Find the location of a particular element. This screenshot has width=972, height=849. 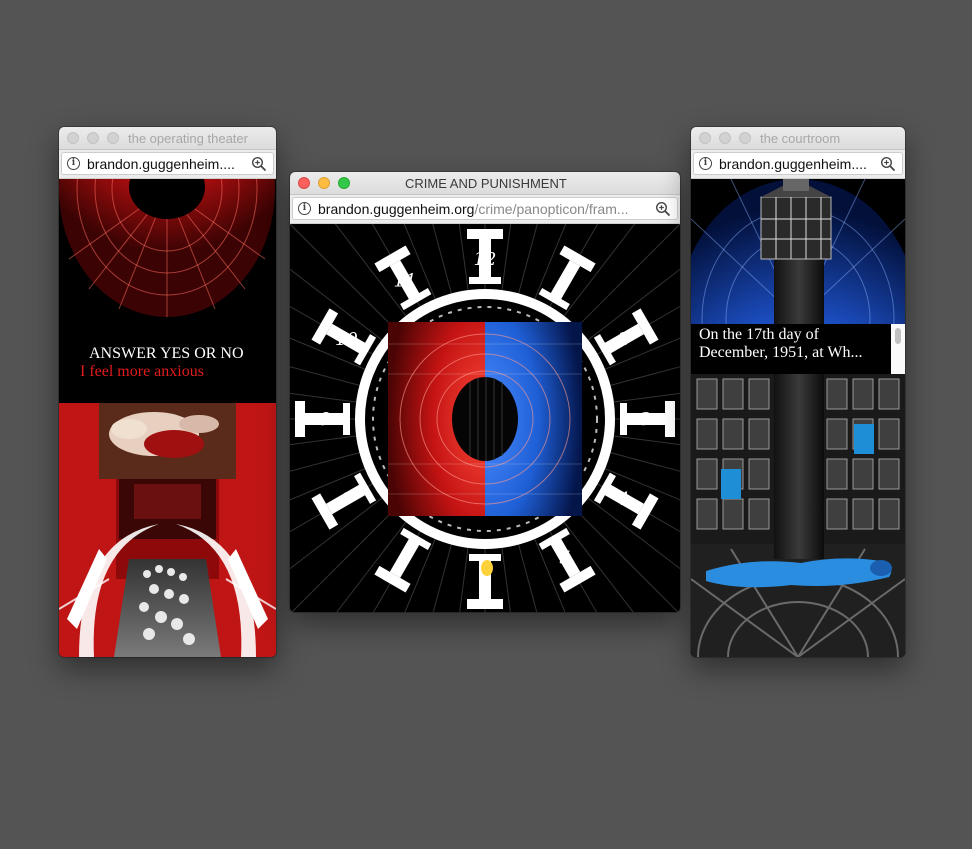

dial-number: 8 is located at coordinates (346, 499).